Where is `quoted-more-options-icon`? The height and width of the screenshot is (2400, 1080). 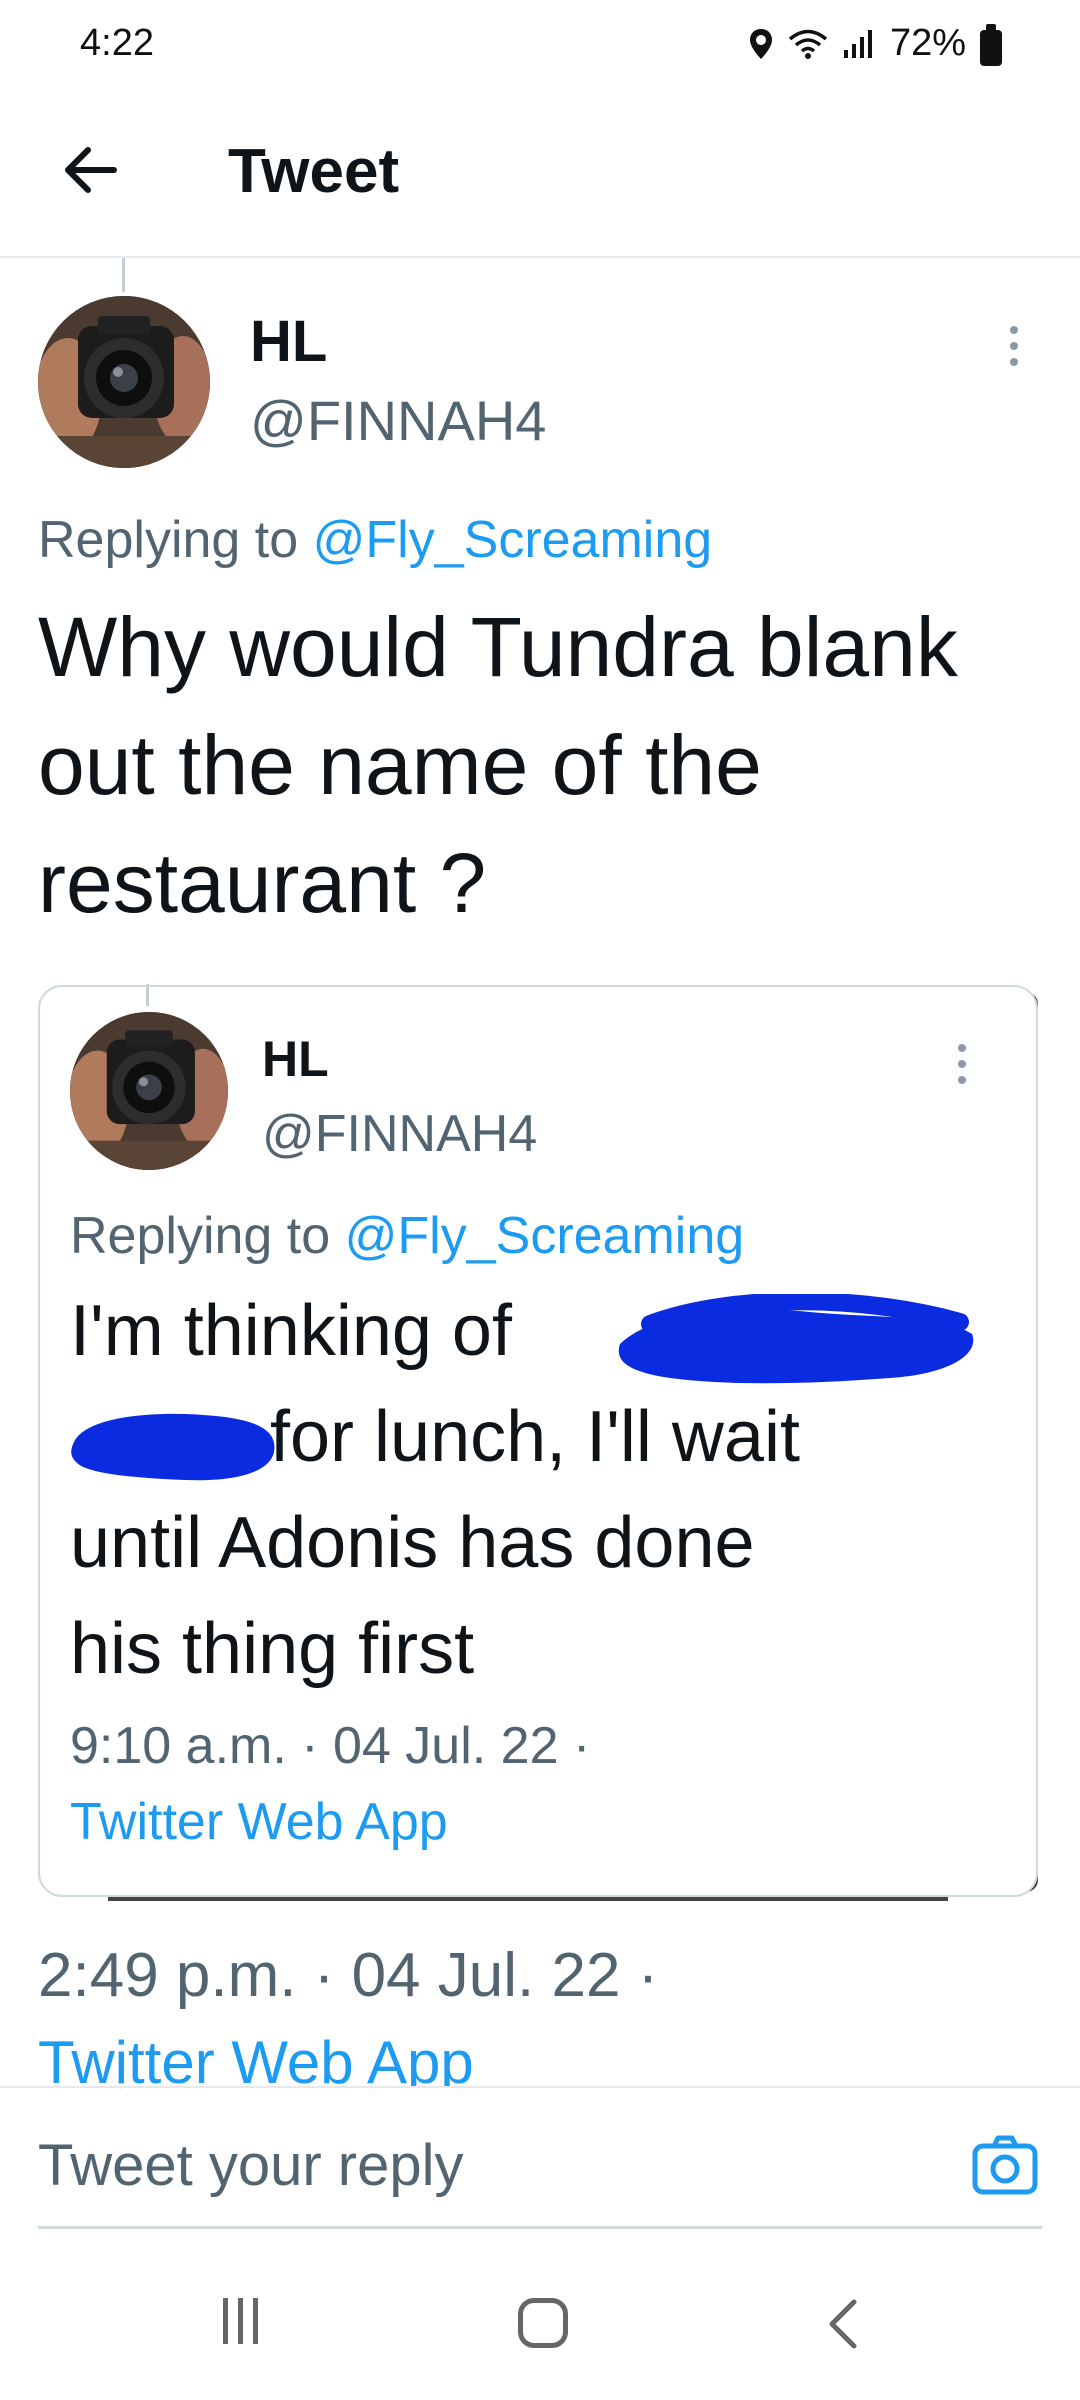
quoted-more-options-icon is located at coordinates (962, 1064).